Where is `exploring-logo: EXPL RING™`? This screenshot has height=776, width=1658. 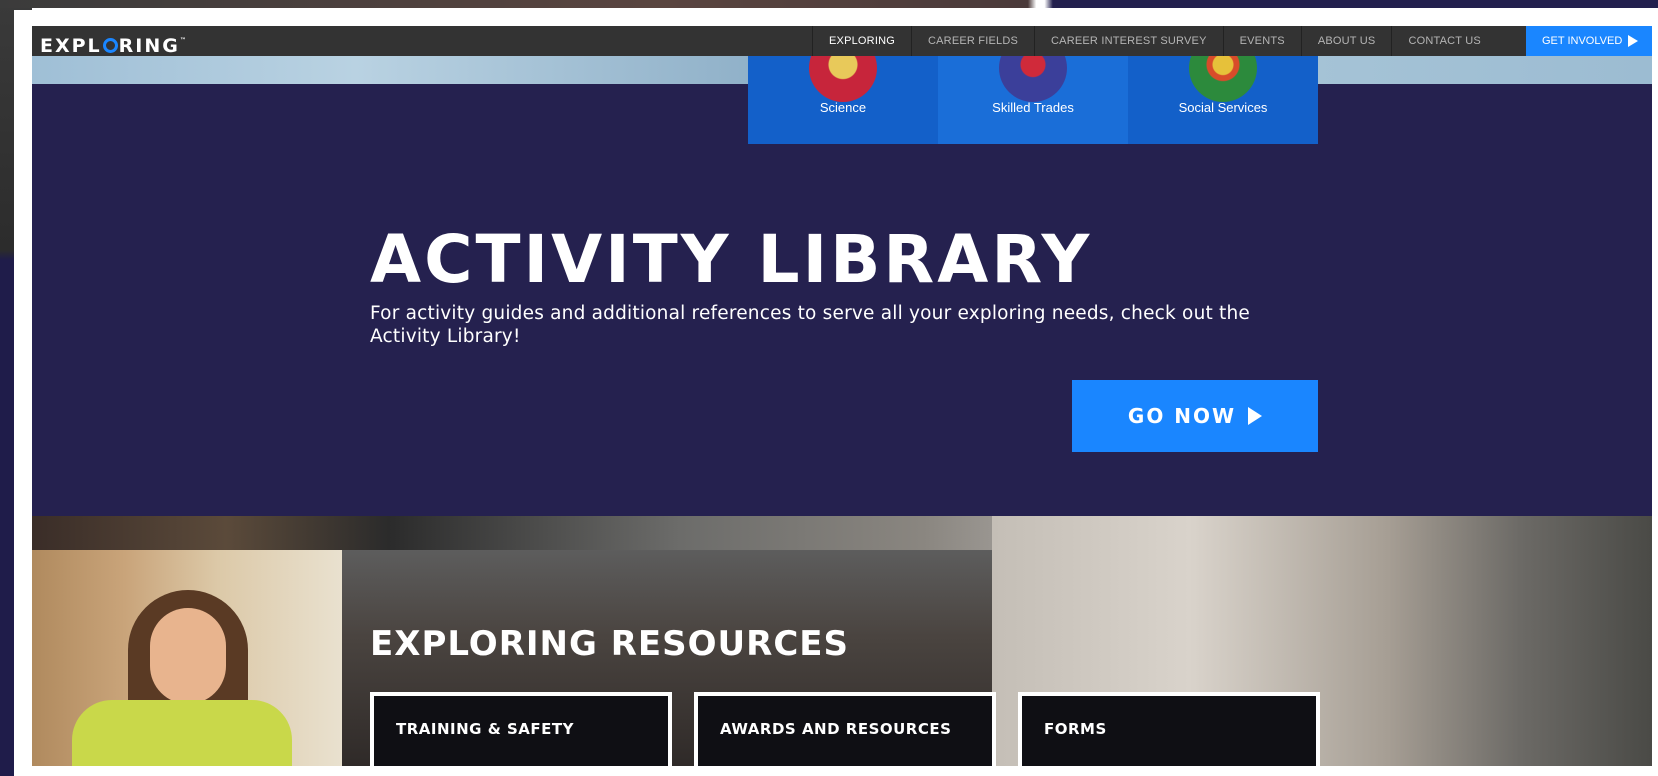 exploring-logo: EXPL RING™ is located at coordinates (113, 43).